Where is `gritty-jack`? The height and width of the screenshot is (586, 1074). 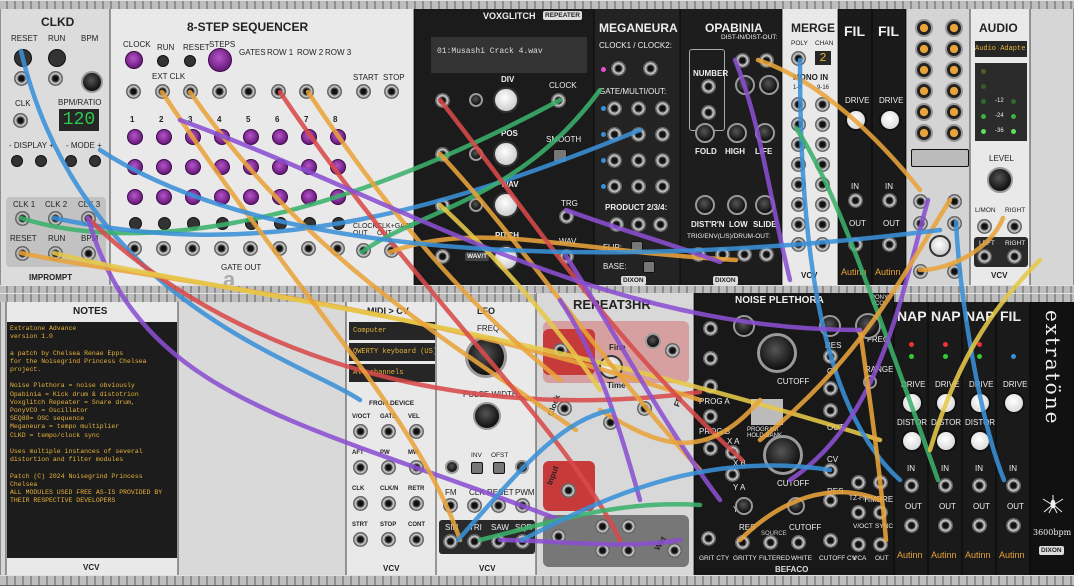 gritty-jack is located at coordinates (742, 542).